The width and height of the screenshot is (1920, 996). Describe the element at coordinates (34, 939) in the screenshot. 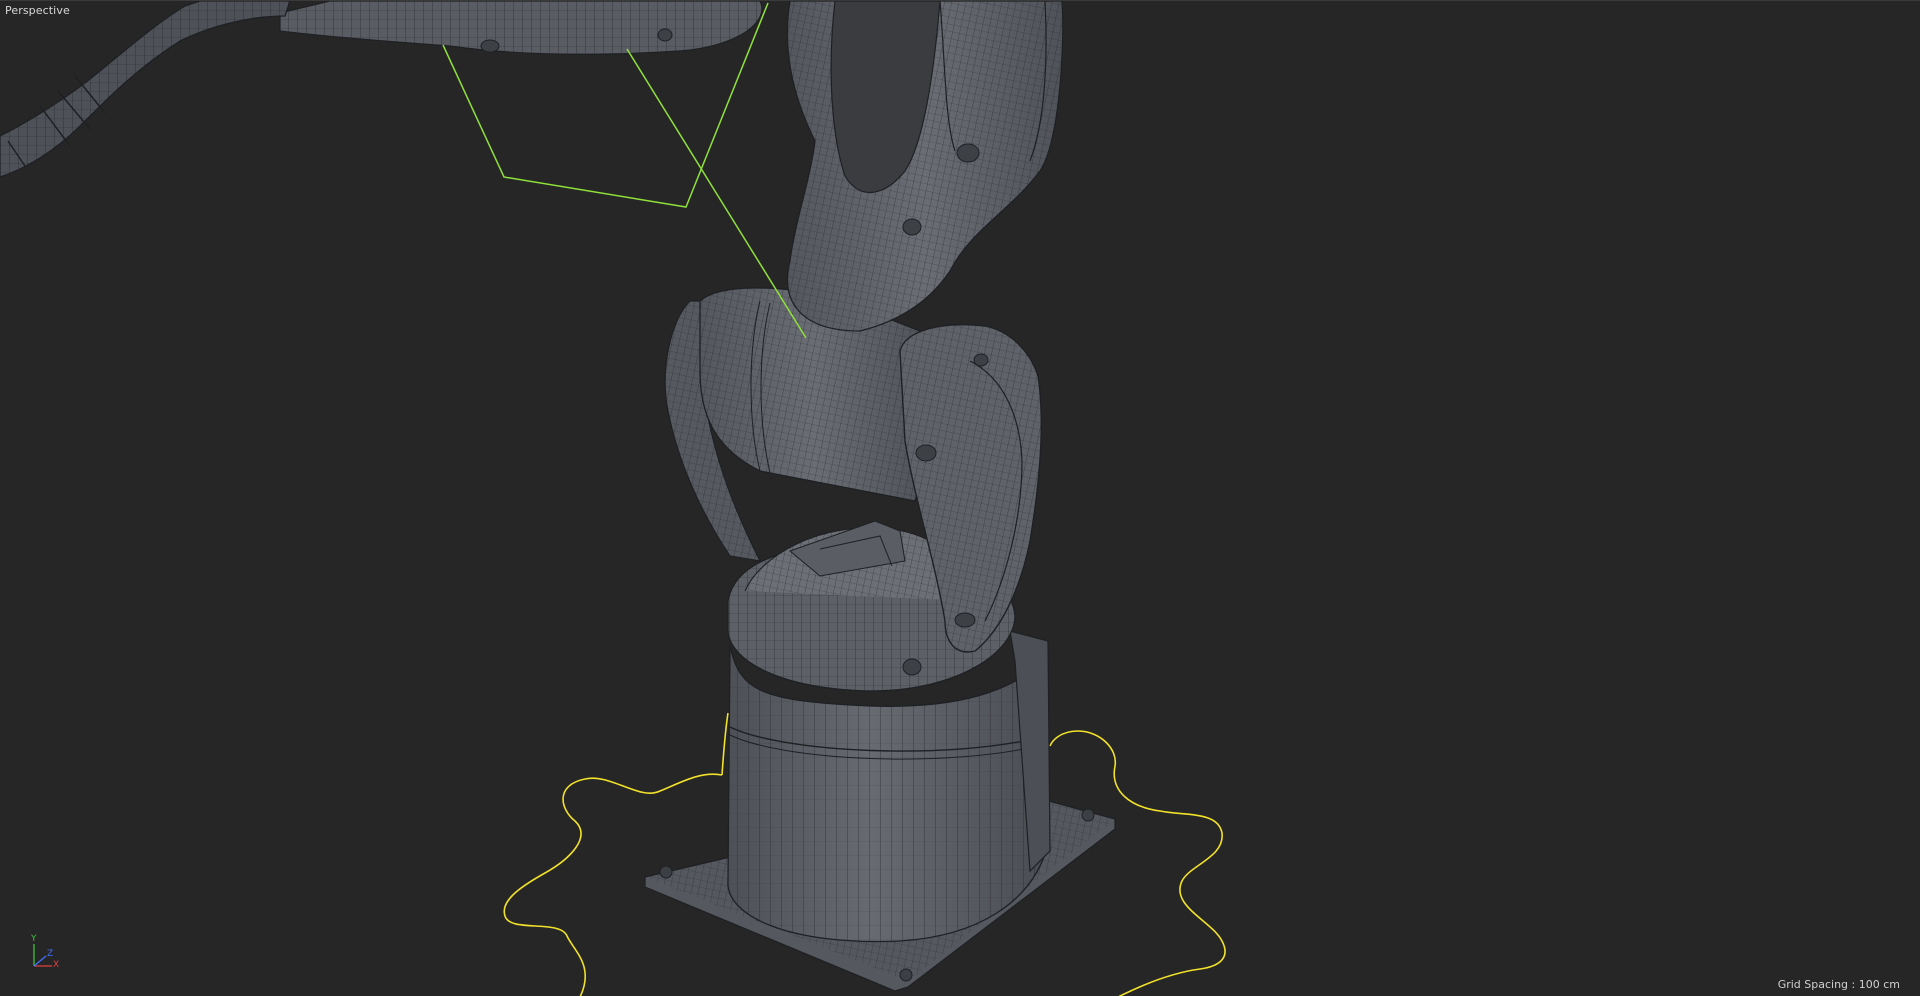

I see `axis-y-label: Y` at that location.